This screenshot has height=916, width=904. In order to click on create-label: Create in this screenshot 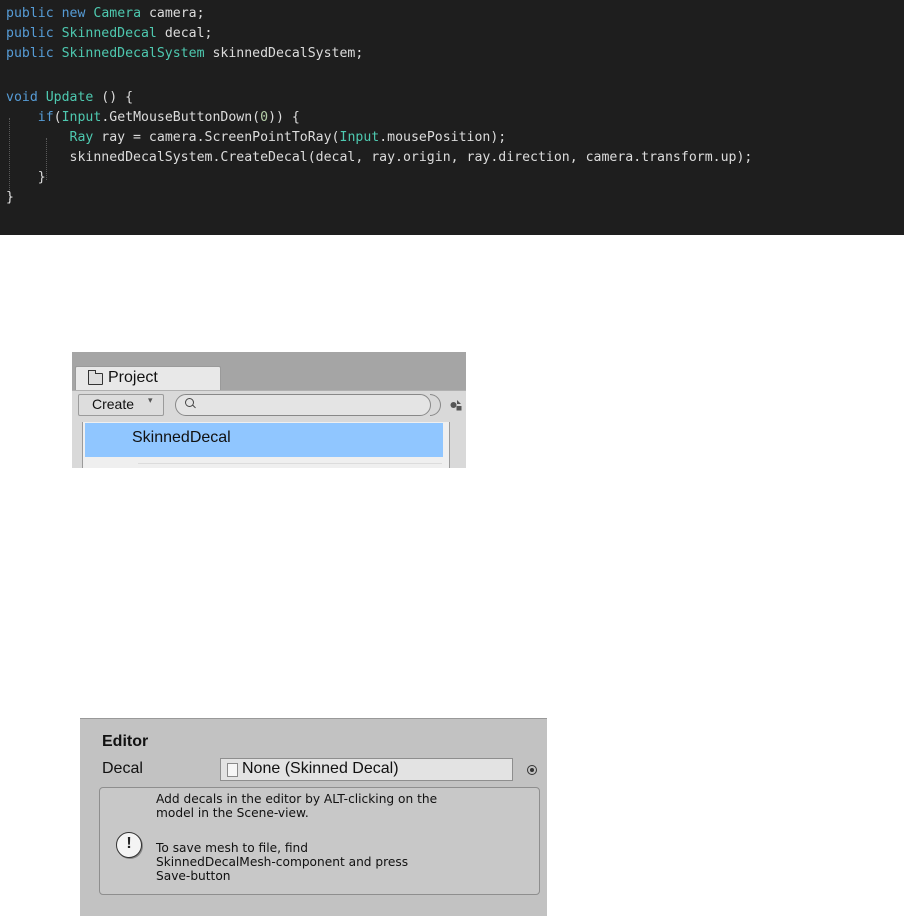, I will do `click(113, 404)`.